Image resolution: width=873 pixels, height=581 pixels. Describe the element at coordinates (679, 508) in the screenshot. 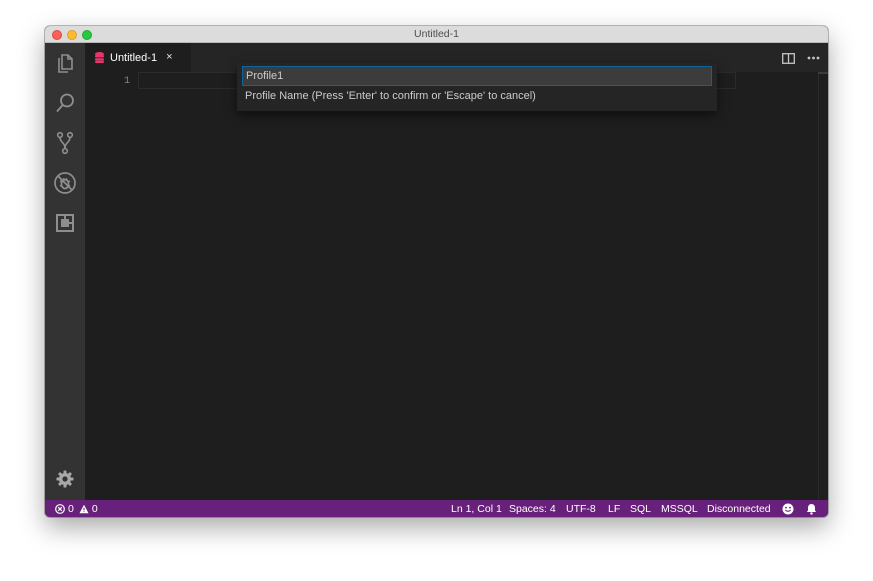

I see `connection-provider: MSSQL` at that location.